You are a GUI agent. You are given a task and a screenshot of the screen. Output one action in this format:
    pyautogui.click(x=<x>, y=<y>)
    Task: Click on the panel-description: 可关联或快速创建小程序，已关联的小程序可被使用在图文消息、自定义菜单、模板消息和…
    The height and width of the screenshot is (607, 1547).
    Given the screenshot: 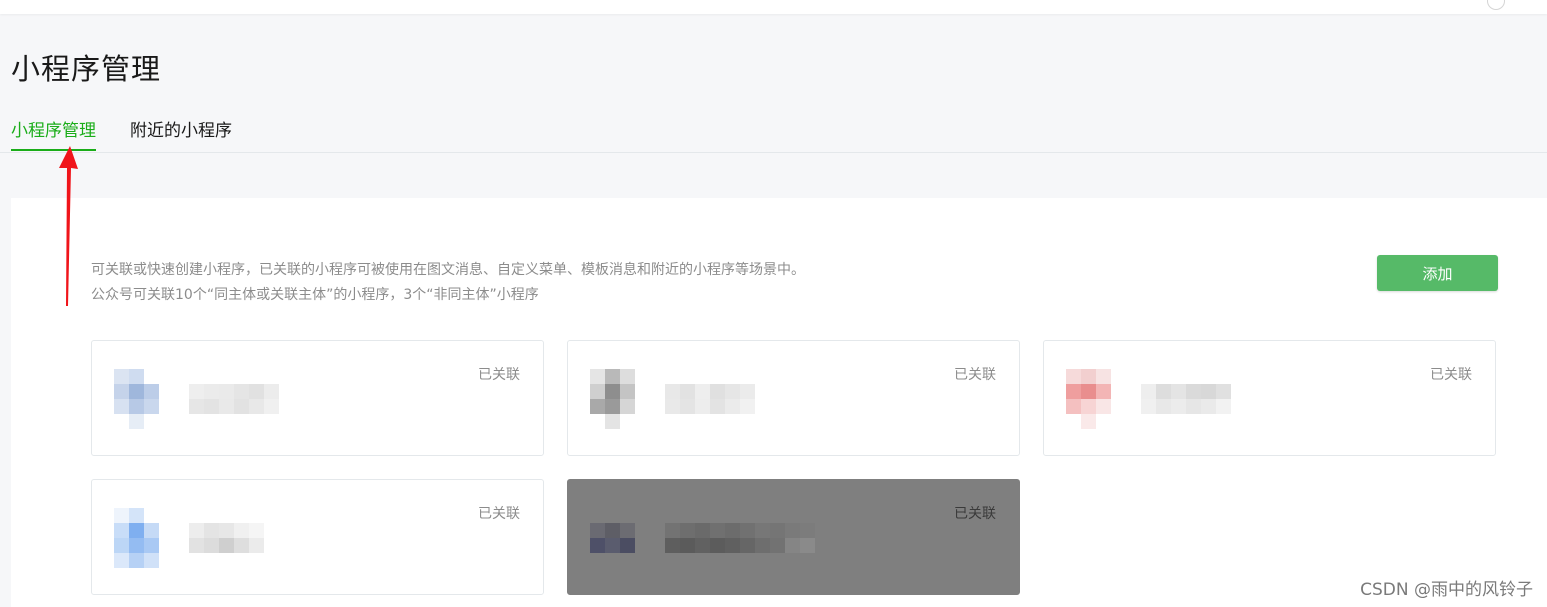 What is the action you would take?
    pyautogui.click(x=448, y=283)
    